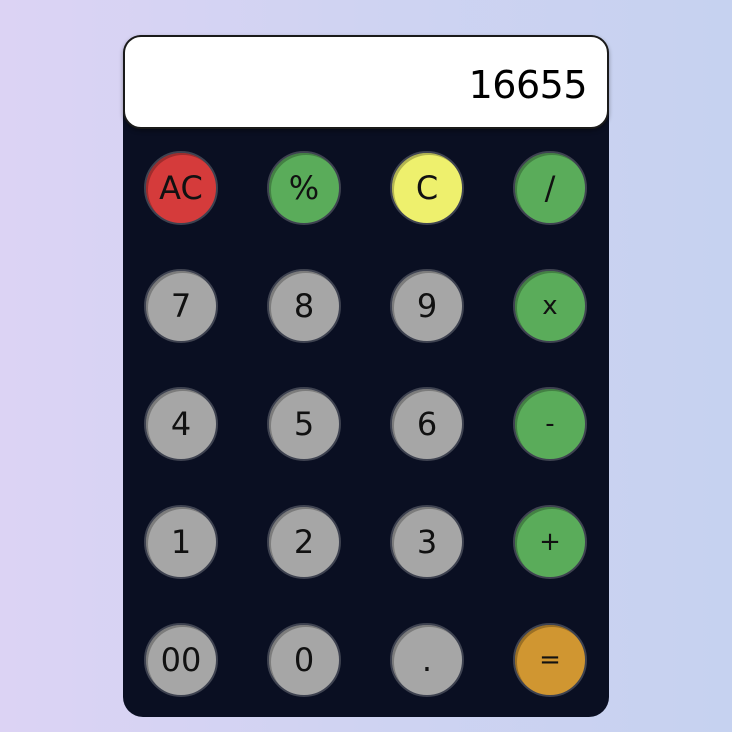  I want to click on divide-button: /, so click(550, 188).